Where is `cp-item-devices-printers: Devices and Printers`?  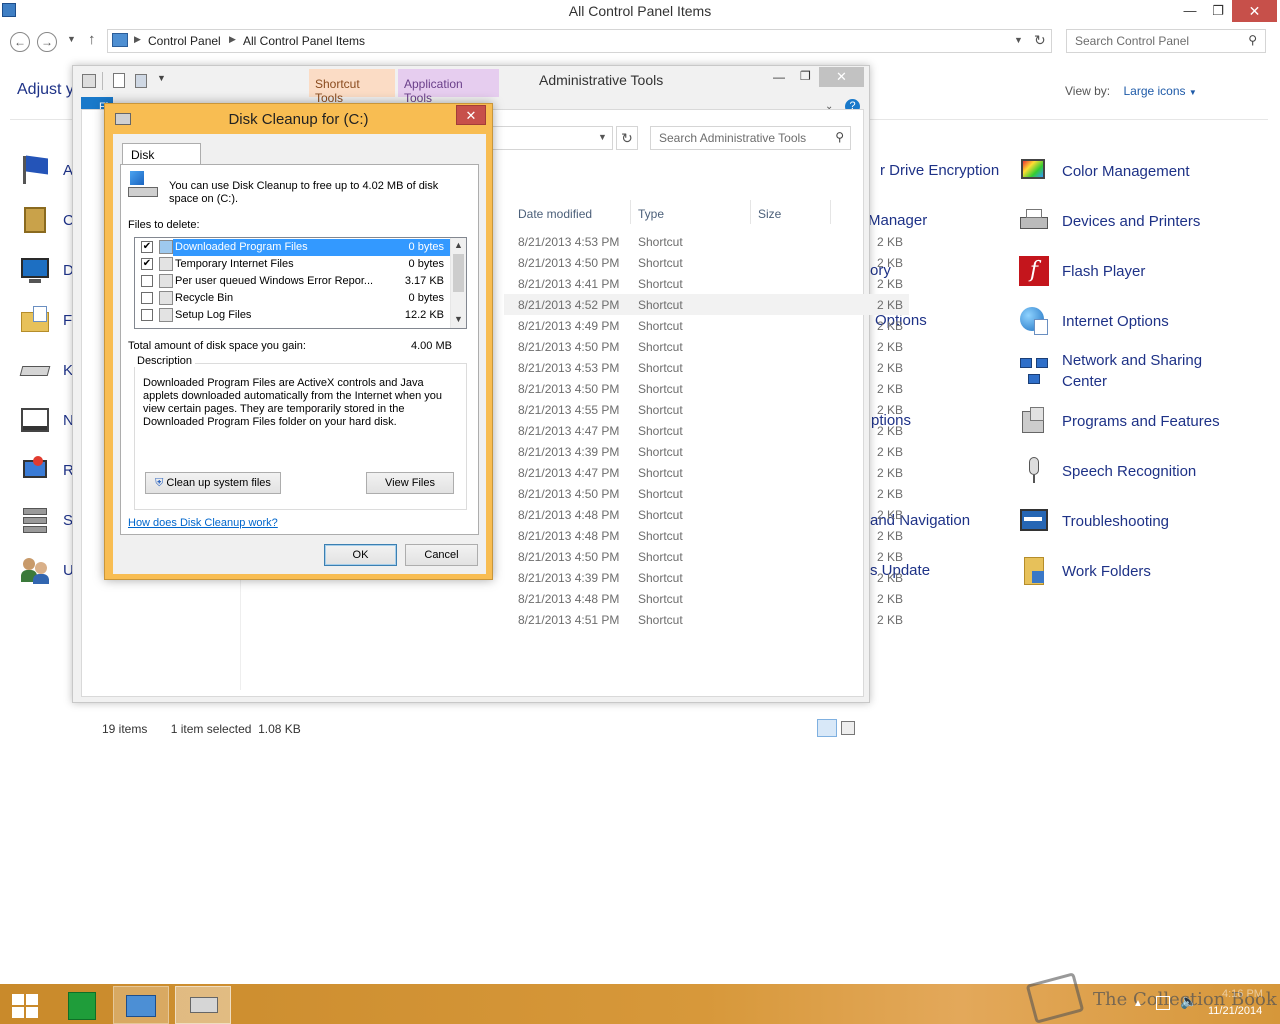
cp-item-devices-printers: Devices and Printers is located at coordinates (1109, 221).